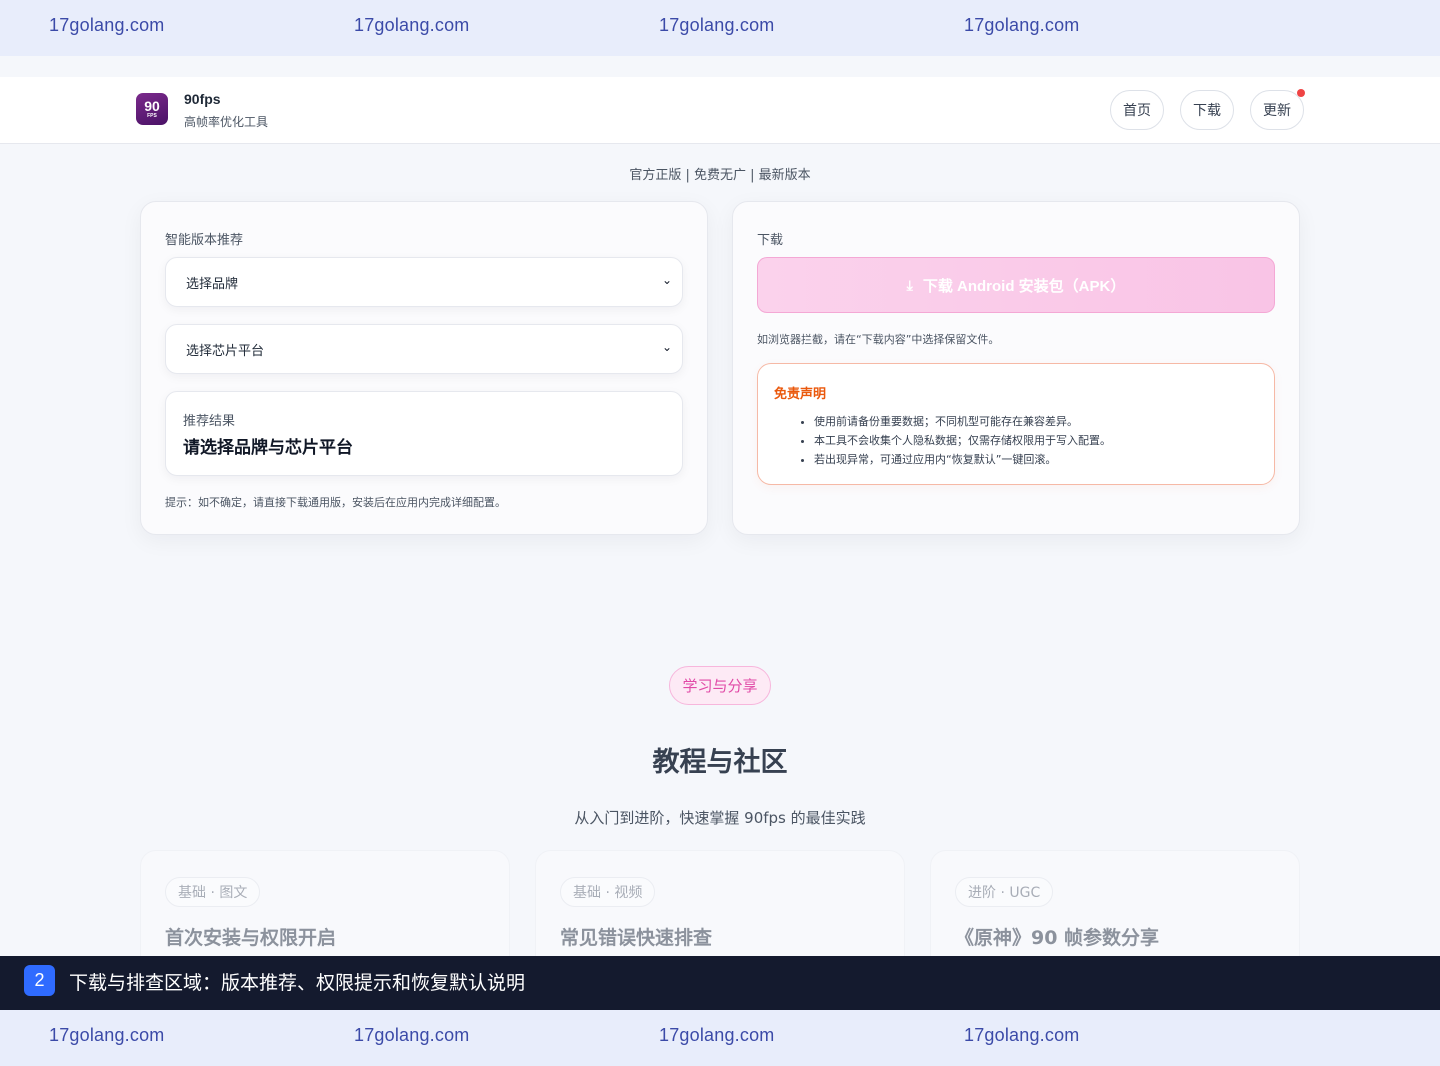  What do you see at coordinates (297, 983) in the screenshot?
I see `caption-text: 下载与排查区域：版本推荐、权限提示和恢复默认说明` at bounding box center [297, 983].